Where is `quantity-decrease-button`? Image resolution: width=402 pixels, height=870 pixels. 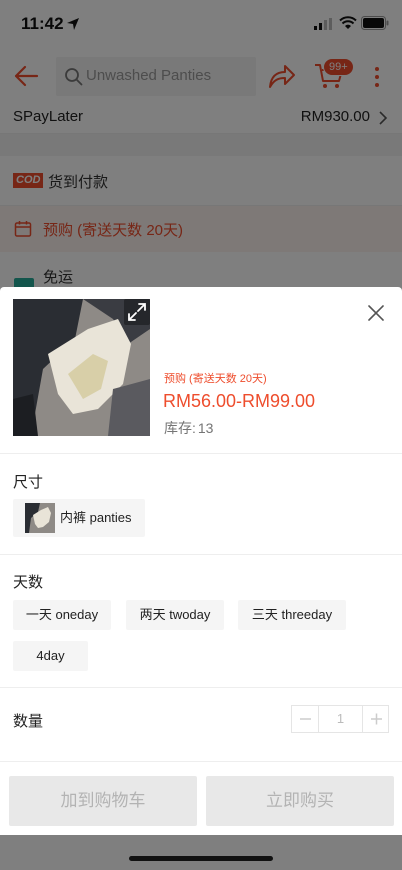
quantity-decrease-button is located at coordinates (305, 719).